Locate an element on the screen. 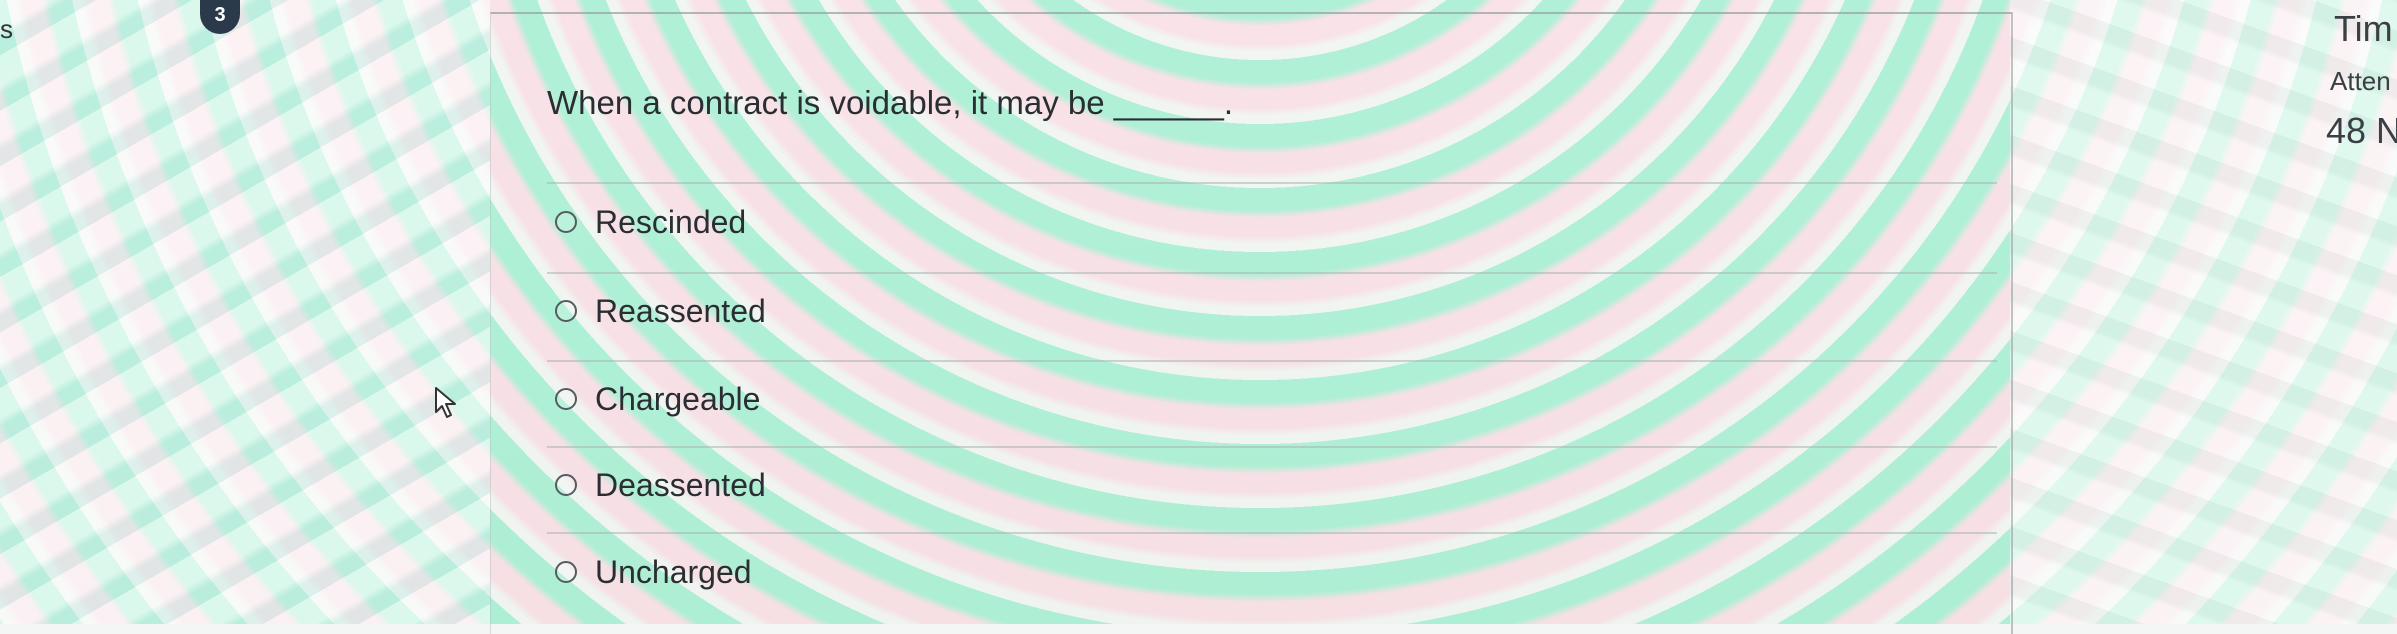 This screenshot has width=2397, height=634. option-reassented: Reassented is located at coordinates (660, 311).